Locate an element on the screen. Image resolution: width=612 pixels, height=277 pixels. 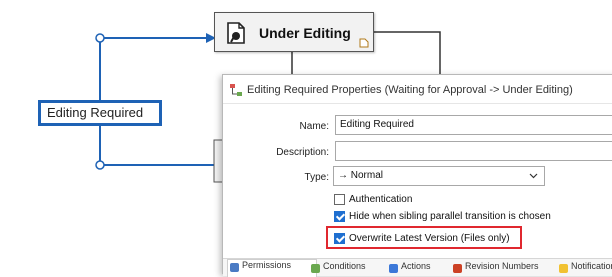
name-label: Name: is located at coordinates (314, 126).